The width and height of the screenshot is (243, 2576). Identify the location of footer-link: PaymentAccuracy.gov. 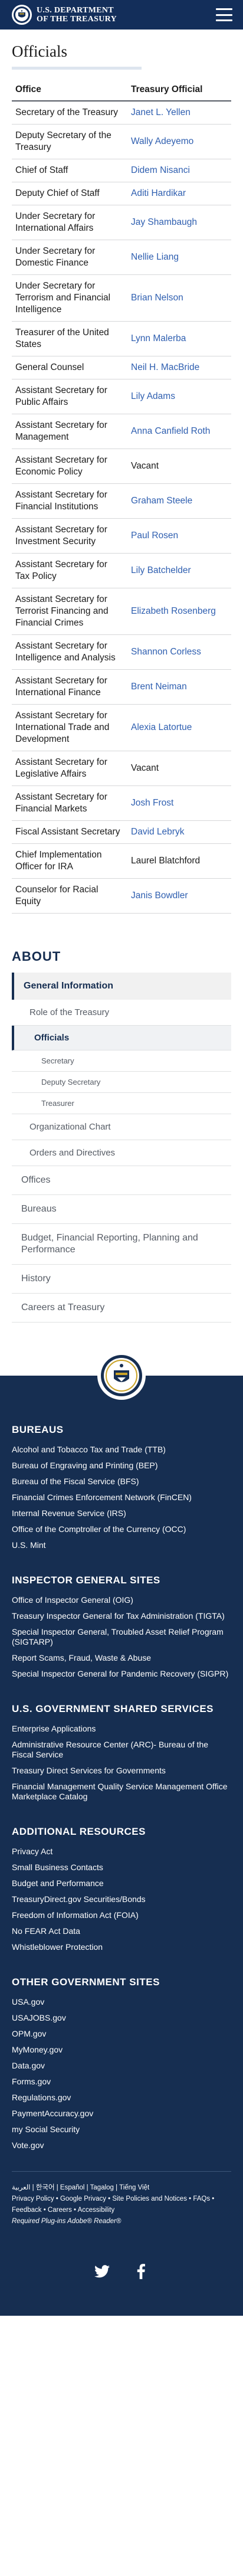
(121, 2114).